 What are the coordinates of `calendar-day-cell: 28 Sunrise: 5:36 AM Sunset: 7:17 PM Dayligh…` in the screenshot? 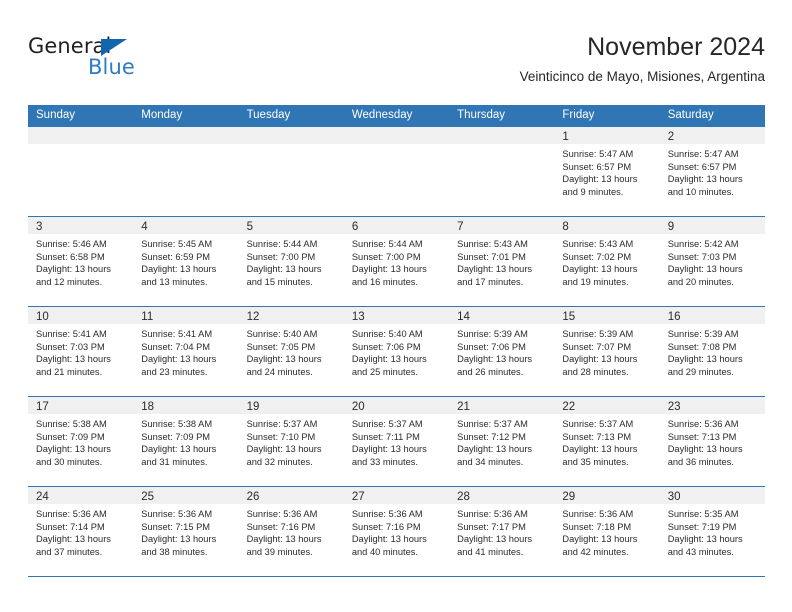 It's located at (502, 531).